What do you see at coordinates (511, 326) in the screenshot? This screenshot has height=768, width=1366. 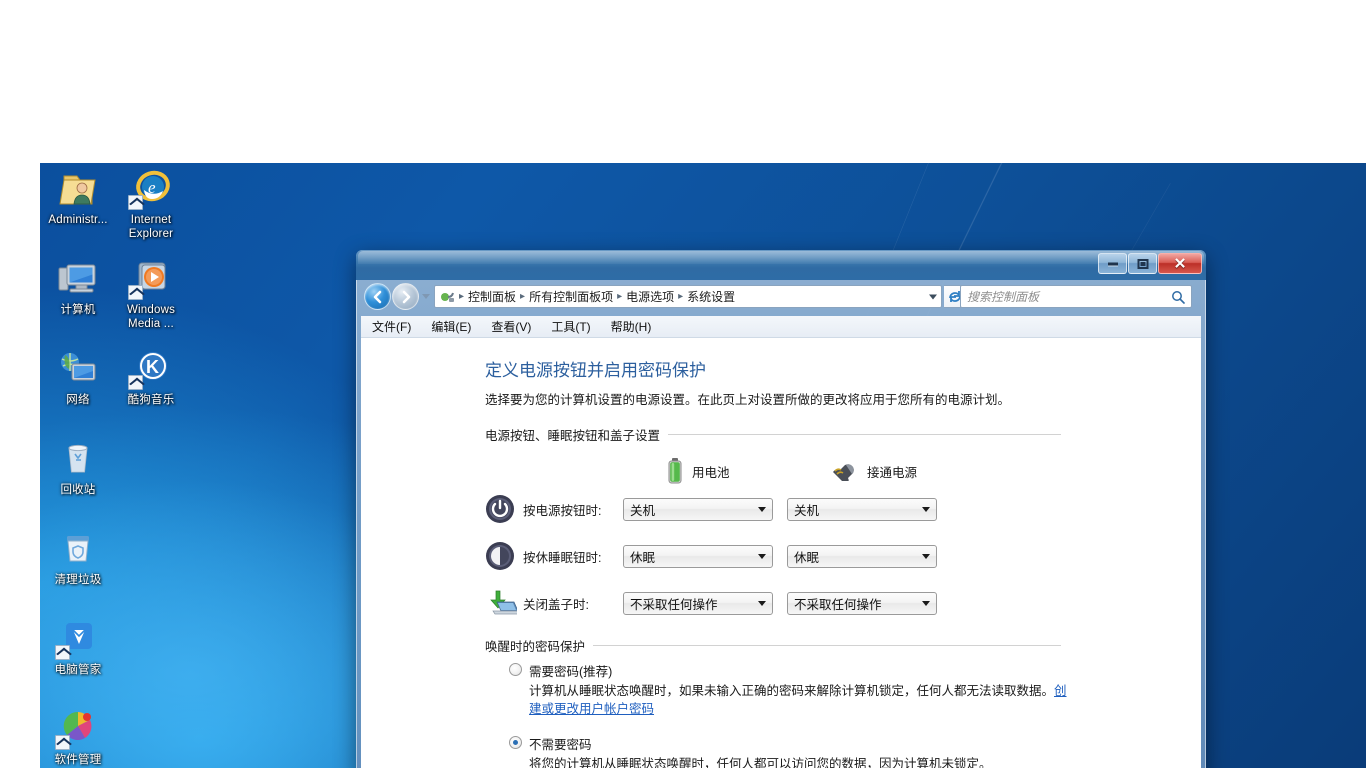 I see `menu-view: 查看(V)` at bounding box center [511, 326].